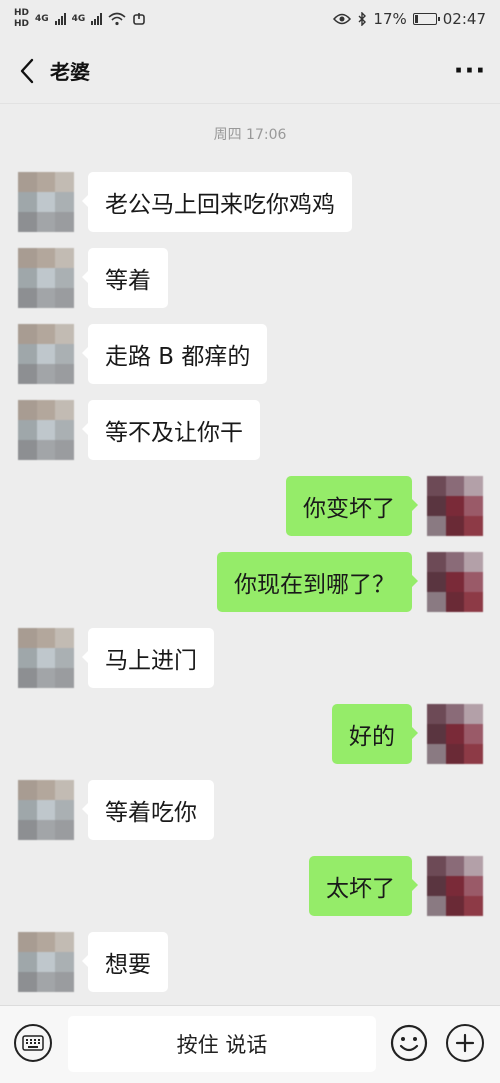 The height and width of the screenshot is (1083, 500). Describe the element at coordinates (70, 72) in the screenshot. I see `chat-title: 老婆` at that location.